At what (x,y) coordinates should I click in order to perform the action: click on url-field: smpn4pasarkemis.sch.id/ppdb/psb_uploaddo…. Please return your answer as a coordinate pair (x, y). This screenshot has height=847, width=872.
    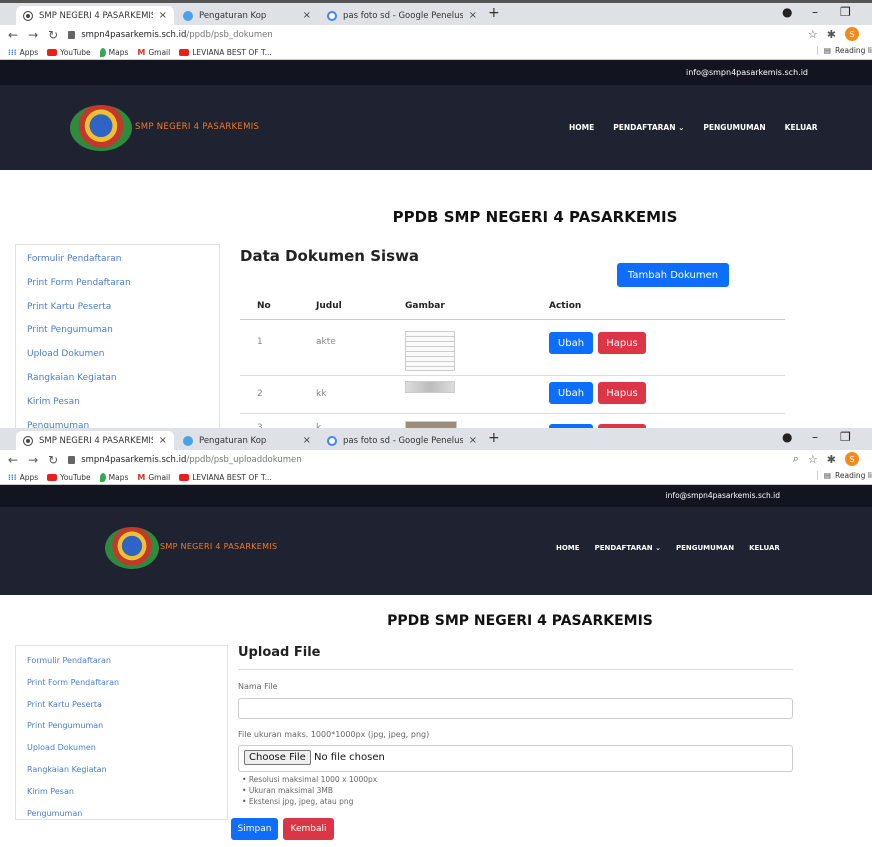
    Looking at the image, I should click on (185, 460).